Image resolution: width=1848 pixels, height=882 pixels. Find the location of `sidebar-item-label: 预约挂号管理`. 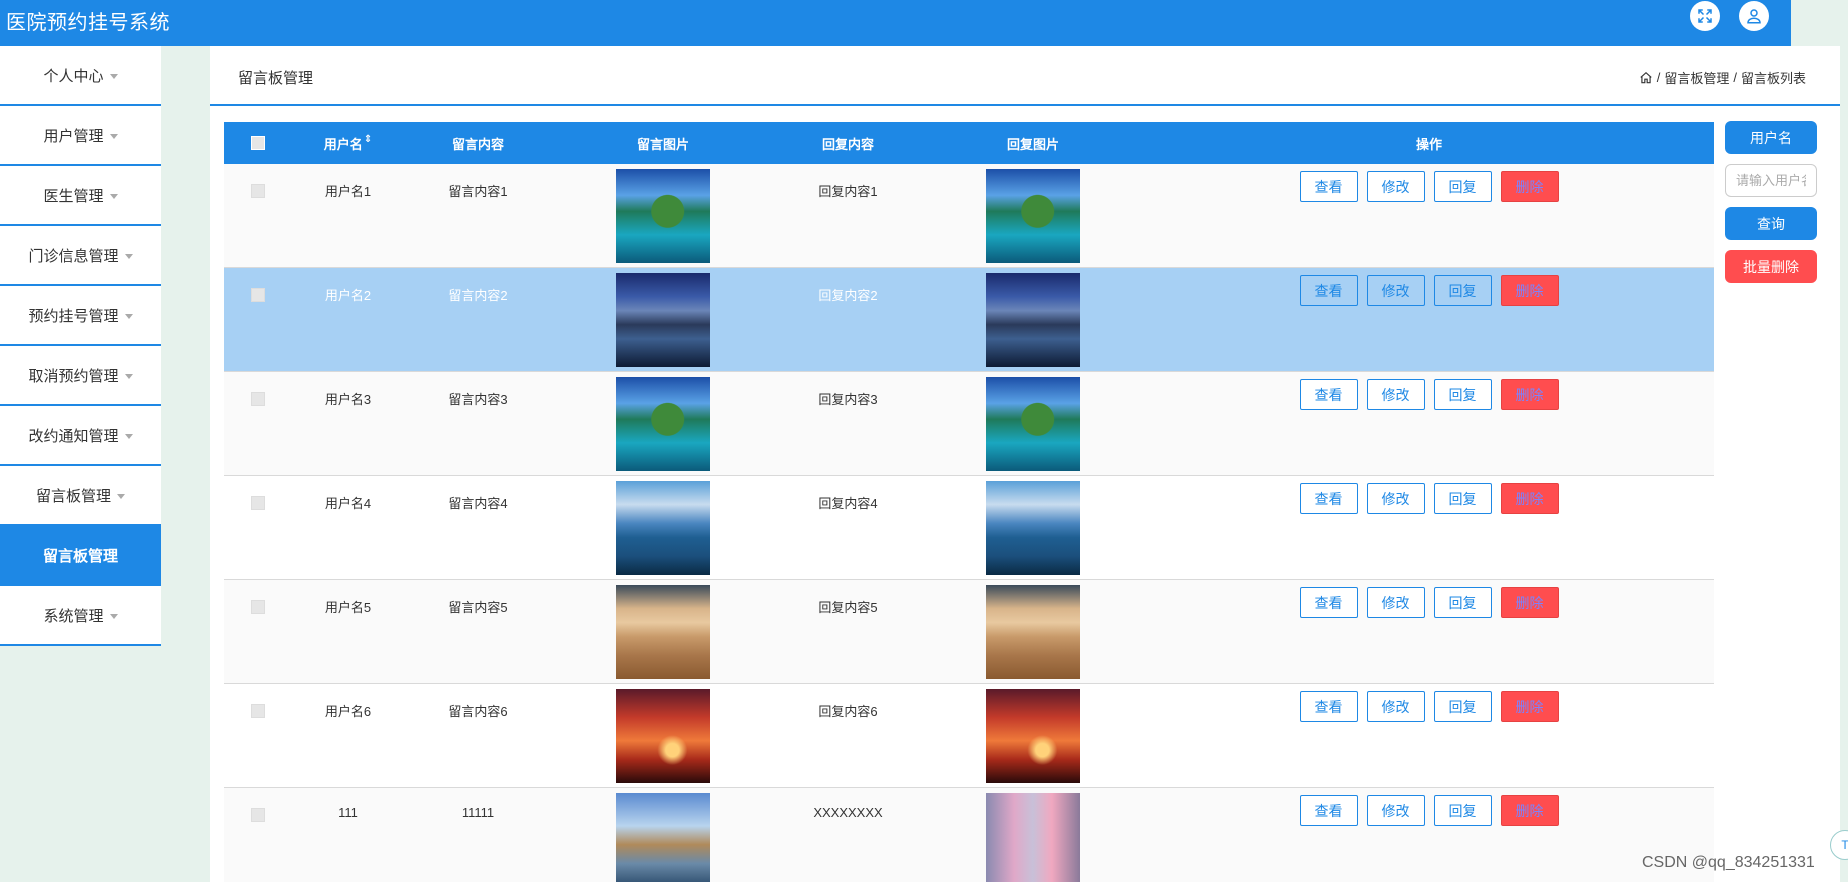

sidebar-item-label: 预约挂号管理 is located at coordinates (73, 316).